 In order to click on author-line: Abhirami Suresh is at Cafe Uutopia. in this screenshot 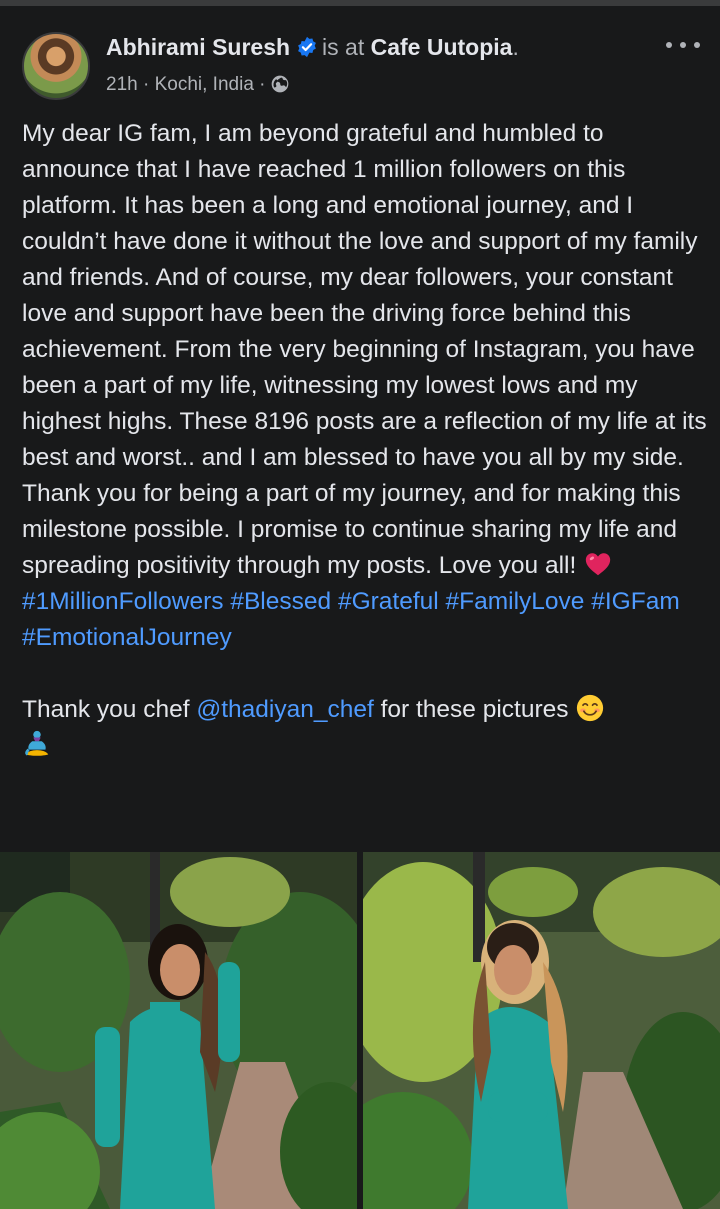, I will do `click(312, 47)`.